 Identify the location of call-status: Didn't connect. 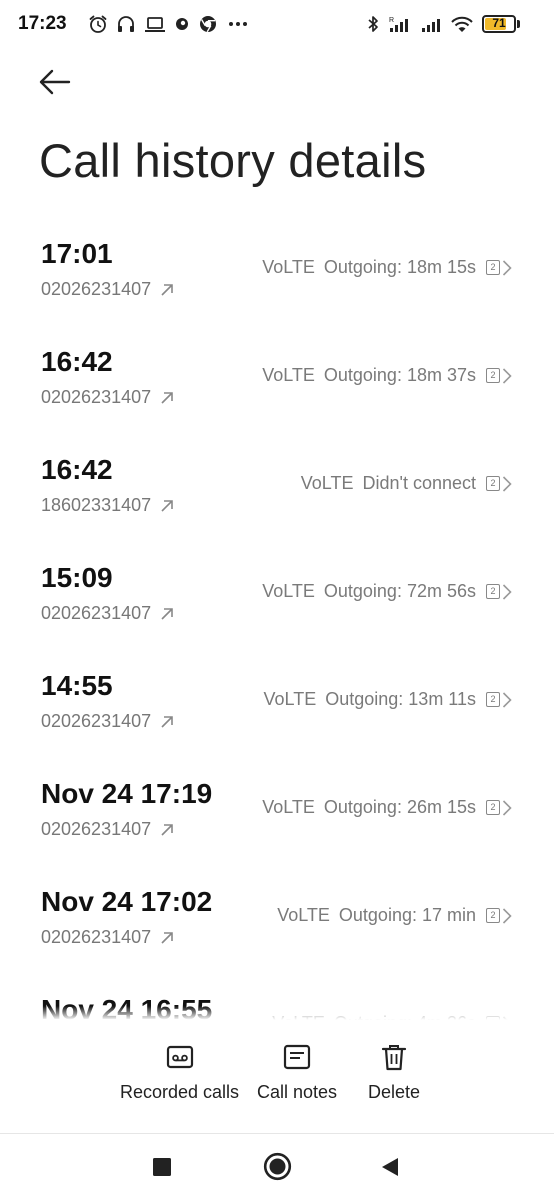
(419, 483).